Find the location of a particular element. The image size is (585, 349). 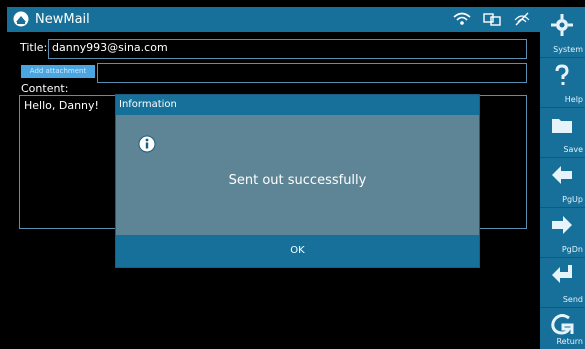

dialog-title: Information is located at coordinates (297, 105).